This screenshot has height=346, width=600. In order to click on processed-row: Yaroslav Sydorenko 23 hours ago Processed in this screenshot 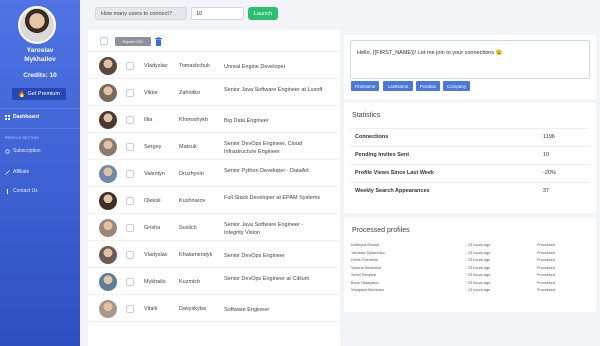, I will do `click(468, 254)`.